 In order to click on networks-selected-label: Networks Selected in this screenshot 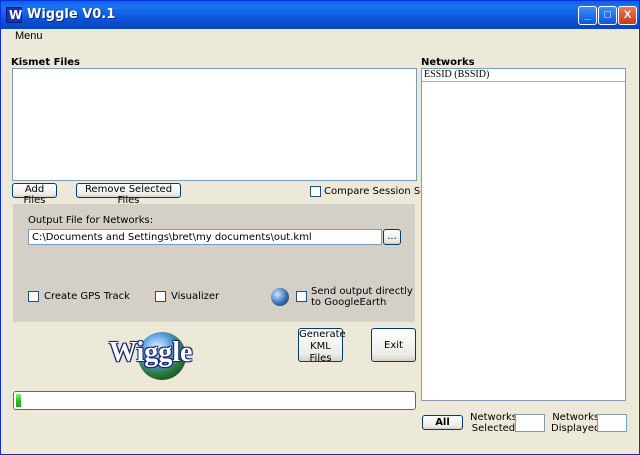, I will do `click(493, 423)`.